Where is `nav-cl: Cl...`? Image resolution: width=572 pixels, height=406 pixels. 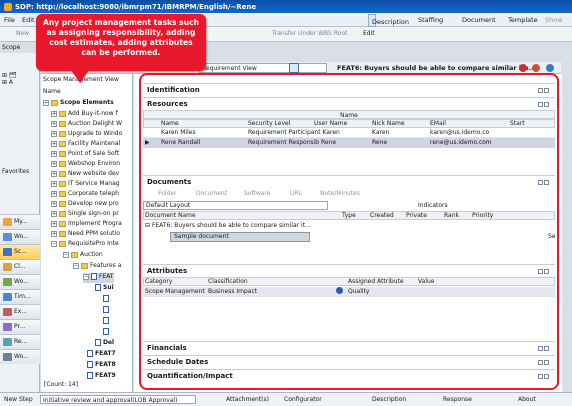 nav-cl: Cl... is located at coordinates (20, 266).